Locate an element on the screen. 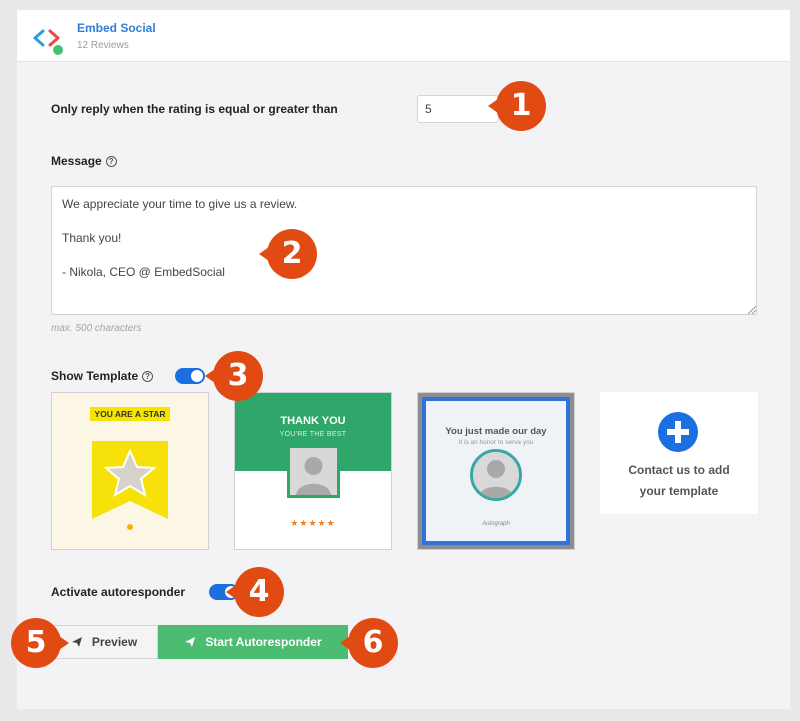 The image size is (800, 721). template-made-our-day-title: You just made our day is located at coordinates (496, 431).